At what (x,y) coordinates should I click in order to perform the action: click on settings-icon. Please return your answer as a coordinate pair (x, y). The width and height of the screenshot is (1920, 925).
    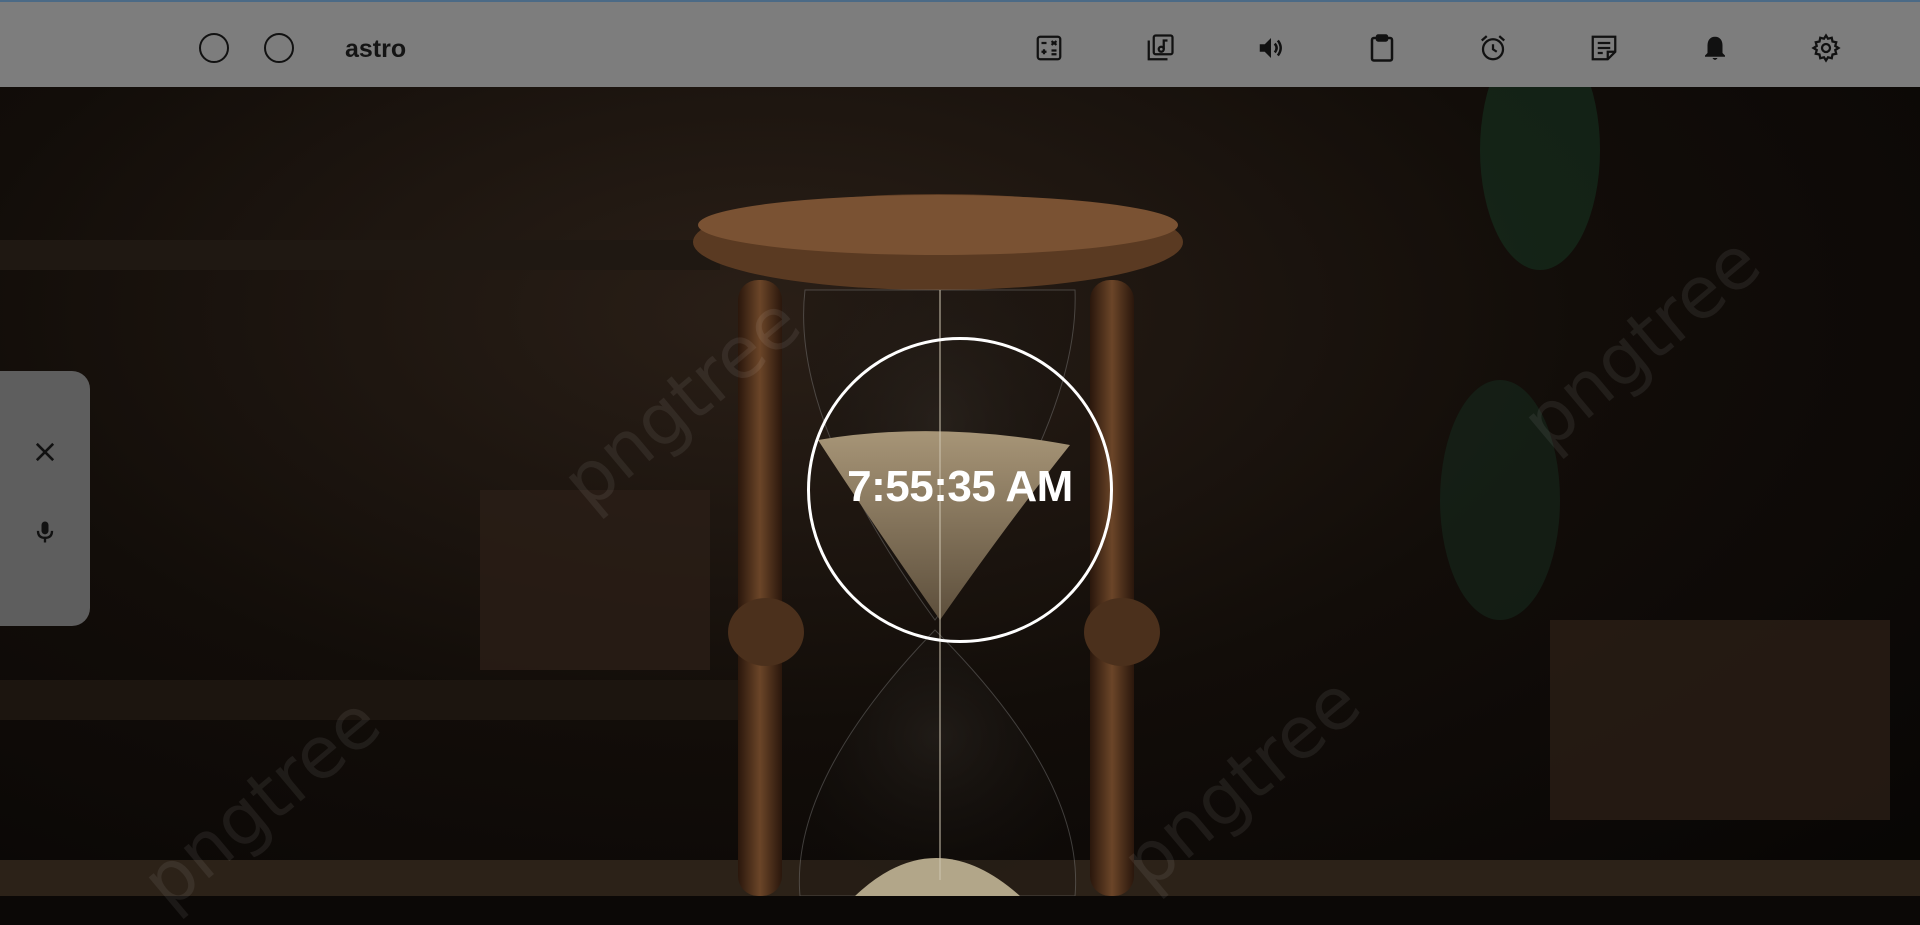
    Looking at the image, I should click on (1826, 48).